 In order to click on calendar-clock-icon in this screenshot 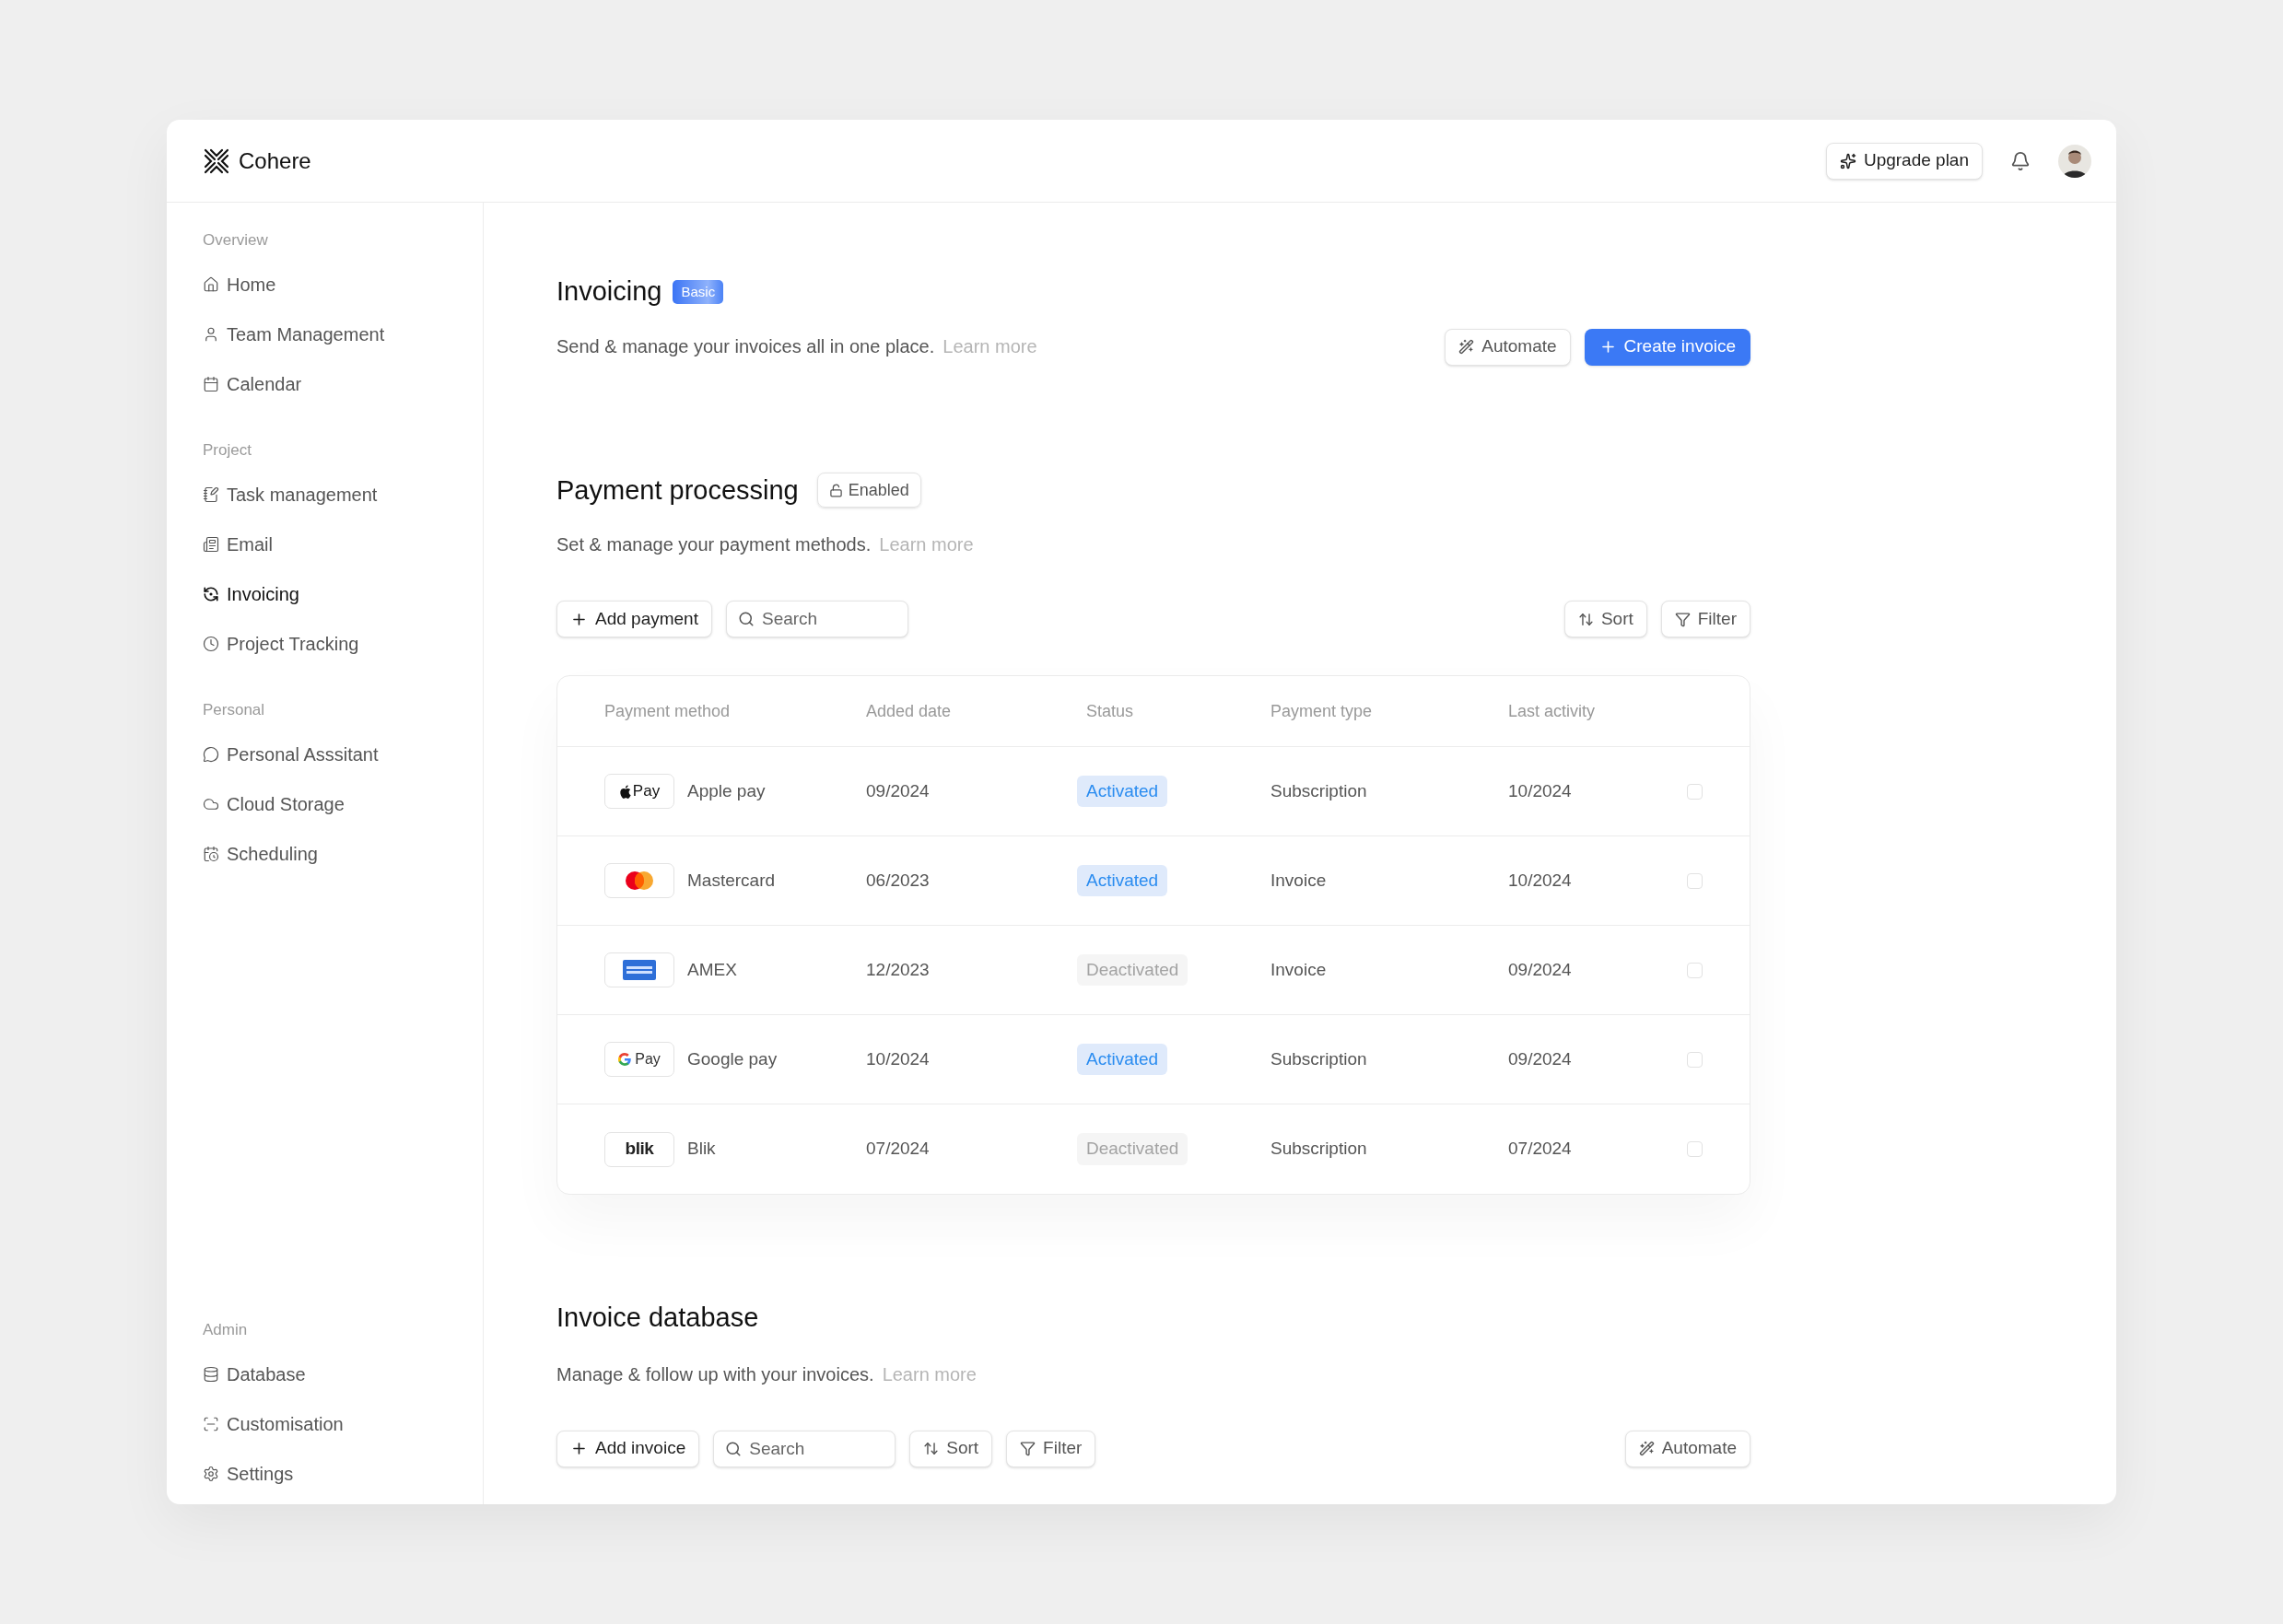, I will do `click(211, 854)`.